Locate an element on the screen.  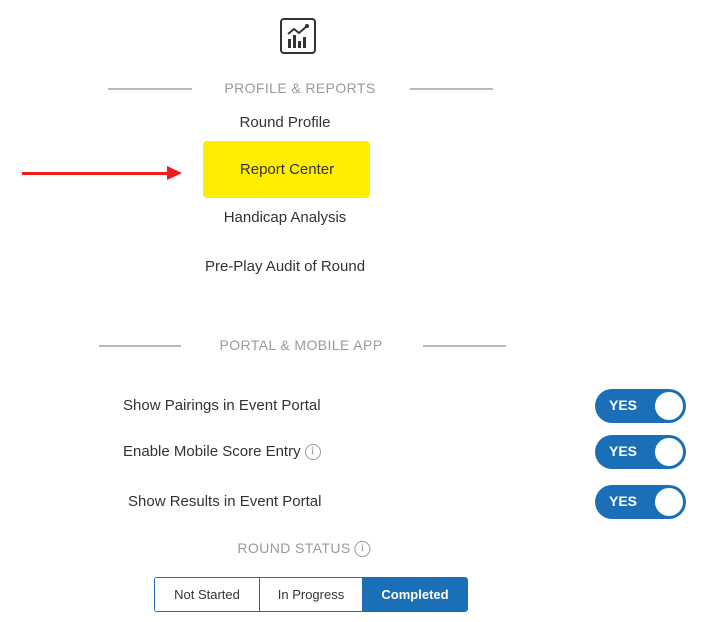
arrow-right-icon is located at coordinates (174, 173).